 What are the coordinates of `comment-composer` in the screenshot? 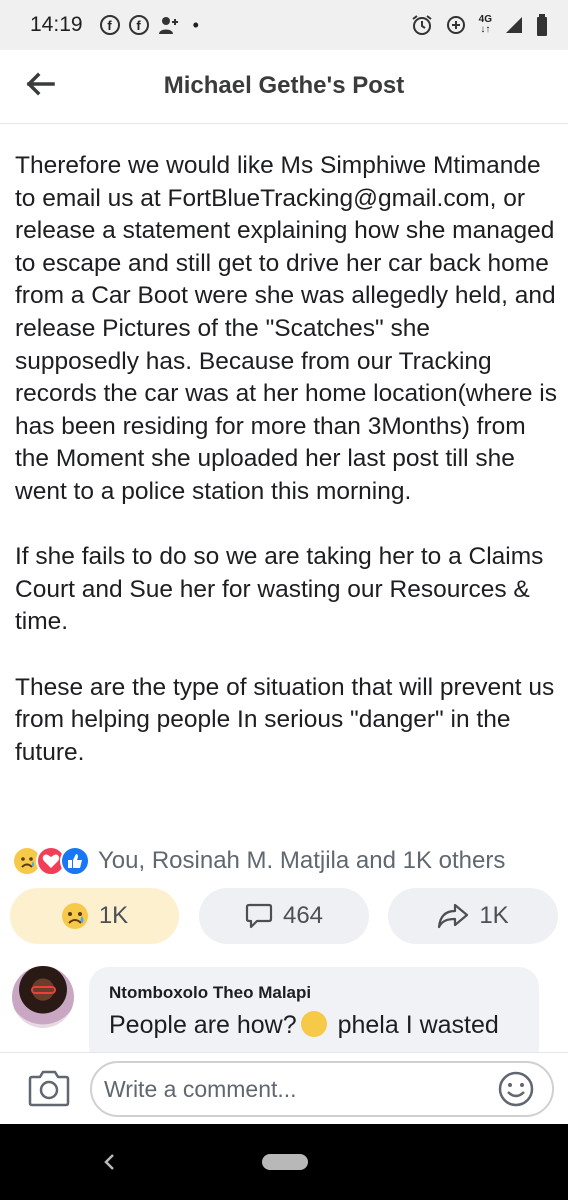 It's located at (284, 1088).